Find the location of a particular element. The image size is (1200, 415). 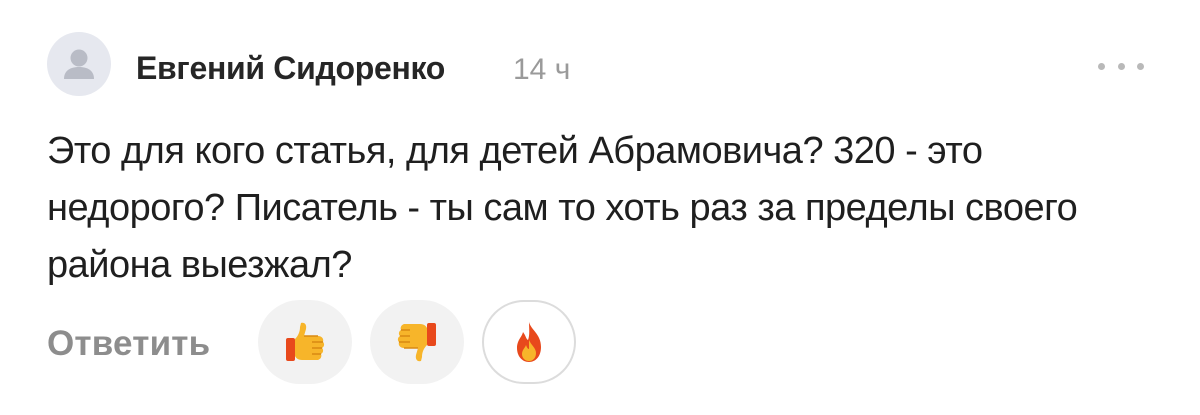

dislike-button is located at coordinates (417, 342).